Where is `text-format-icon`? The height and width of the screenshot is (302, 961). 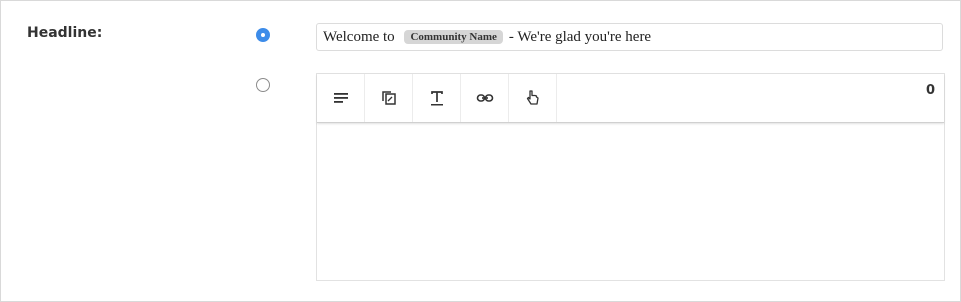 text-format-icon is located at coordinates (436, 98).